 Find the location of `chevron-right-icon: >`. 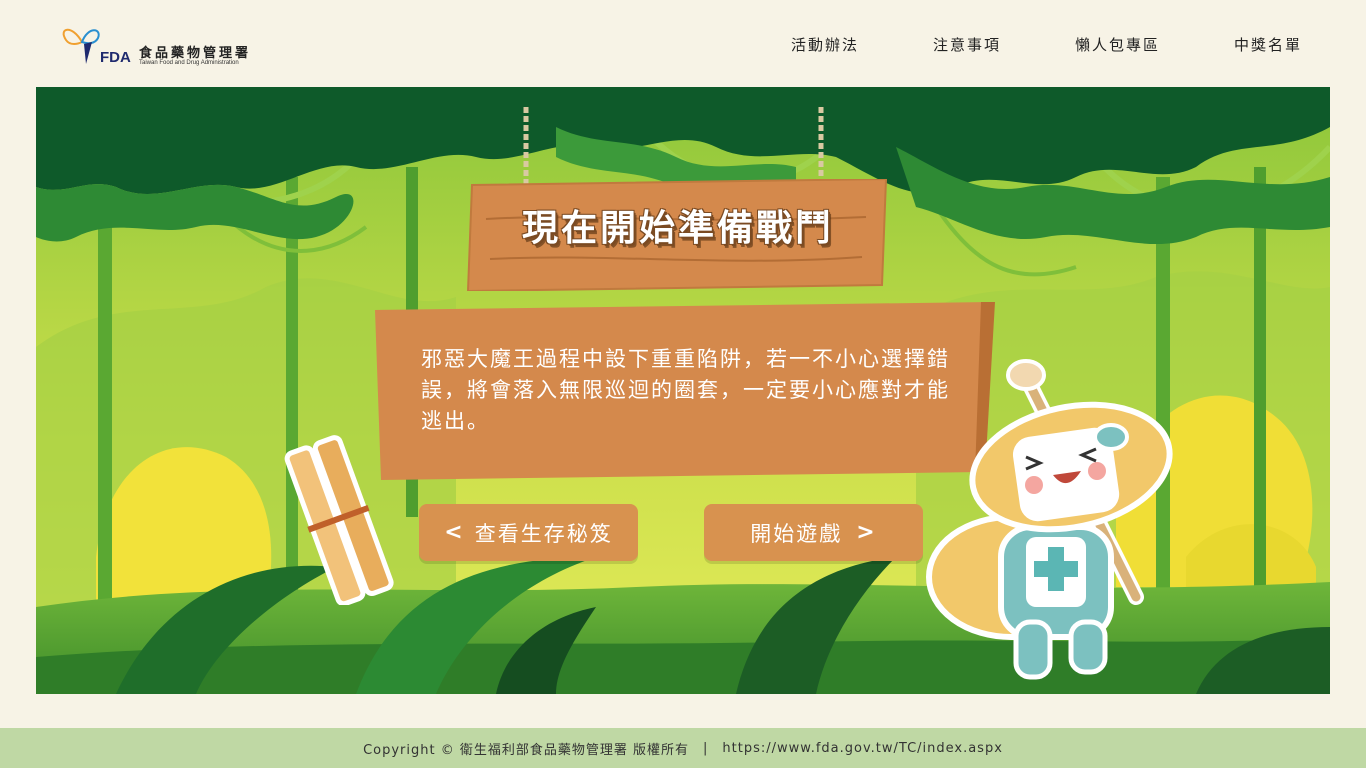

chevron-right-icon: > is located at coordinates (866, 532).